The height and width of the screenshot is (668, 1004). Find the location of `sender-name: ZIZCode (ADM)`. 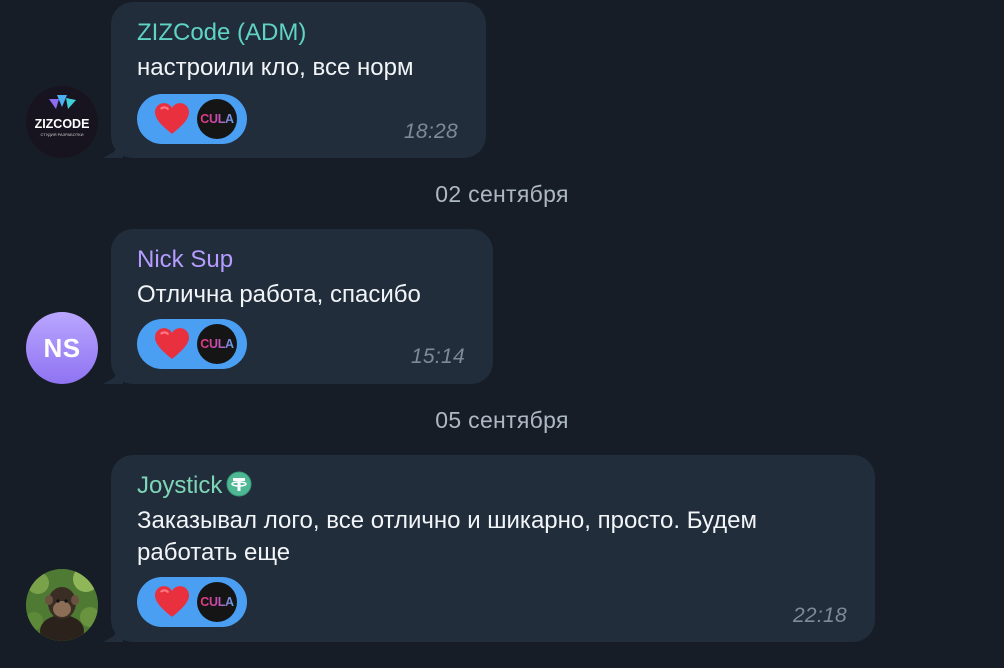

sender-name: ZIZCode (ADM) is located at coordinates (221, 33).